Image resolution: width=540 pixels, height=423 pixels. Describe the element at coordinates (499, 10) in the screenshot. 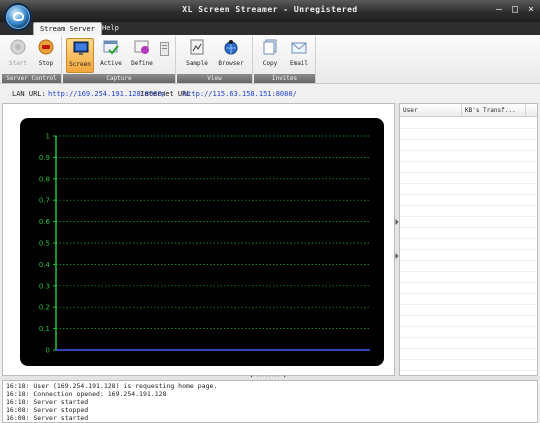

I see `minimize-button: –` at that location.